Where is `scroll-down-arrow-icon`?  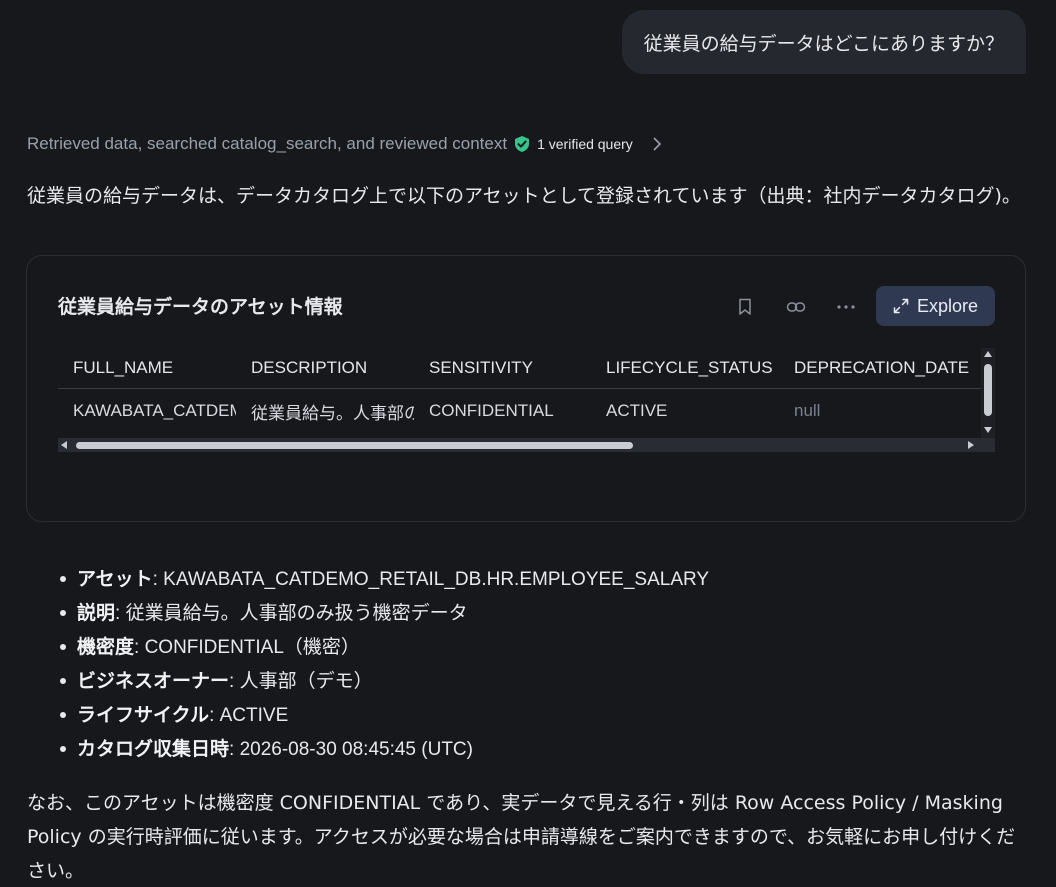
scroll-down-arrow-icon is located at coordinates (988, 430).